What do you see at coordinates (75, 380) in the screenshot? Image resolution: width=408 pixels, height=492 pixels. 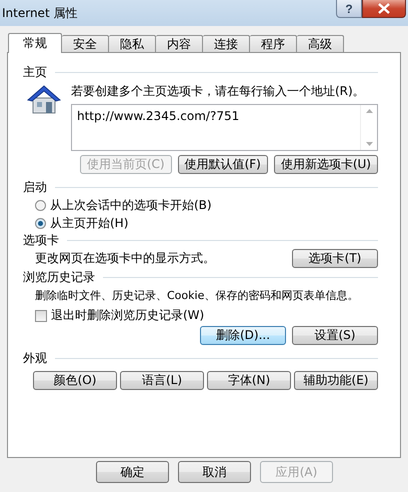 I see `appearance-button: 颜色(O)` at bounding box center [75, 380].